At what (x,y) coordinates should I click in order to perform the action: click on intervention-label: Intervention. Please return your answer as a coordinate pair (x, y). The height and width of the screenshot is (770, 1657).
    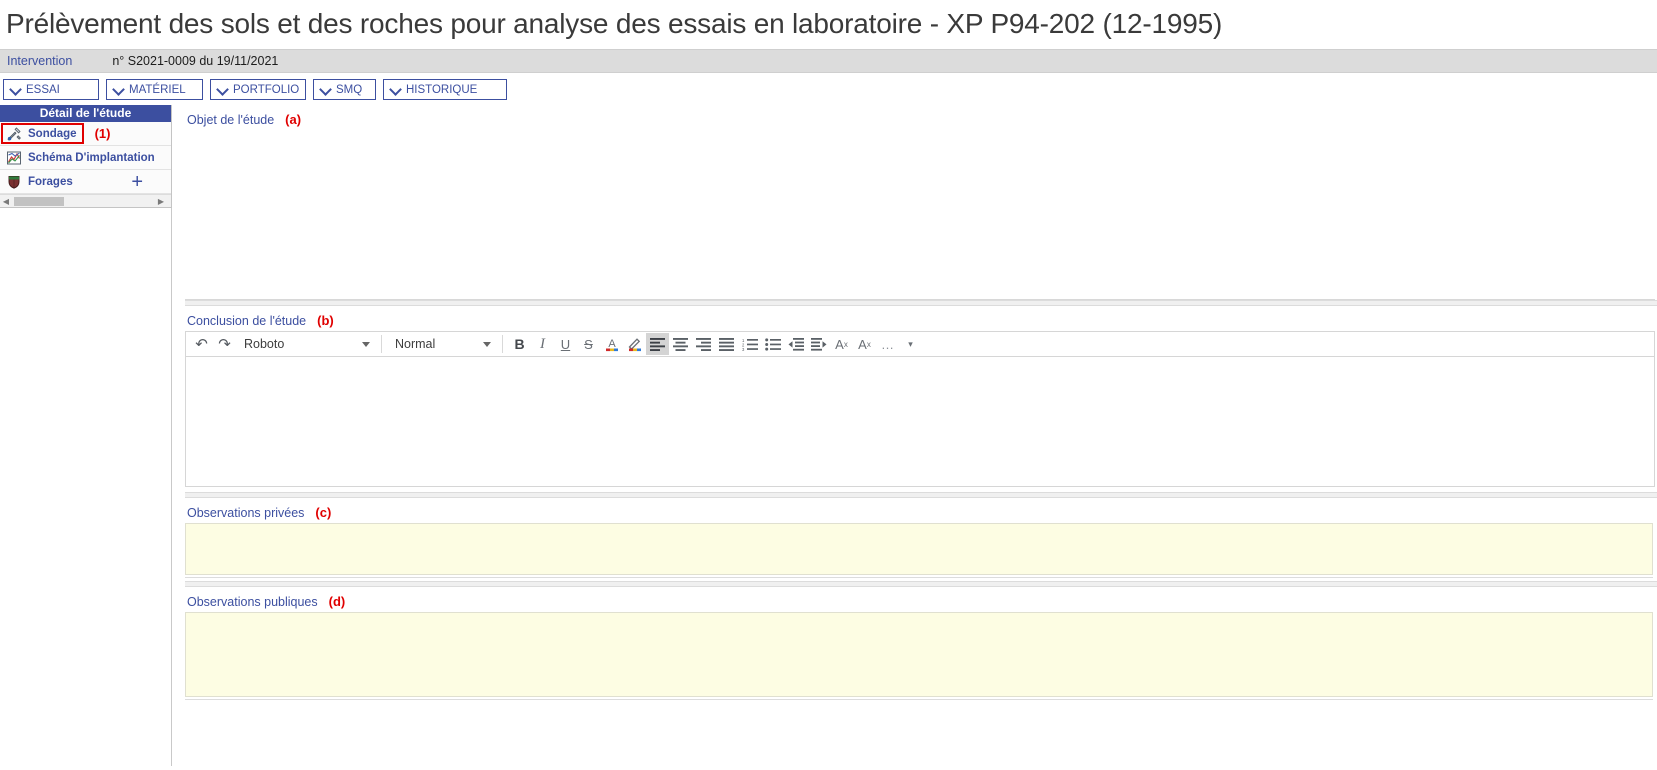
    Looking at the image, I should click on (40, 61).